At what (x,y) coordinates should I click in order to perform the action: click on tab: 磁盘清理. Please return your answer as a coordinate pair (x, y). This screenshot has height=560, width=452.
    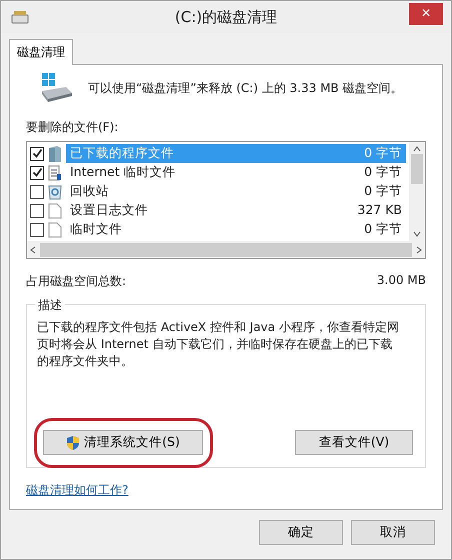
    Looking at the image, I should click on (41, 52).